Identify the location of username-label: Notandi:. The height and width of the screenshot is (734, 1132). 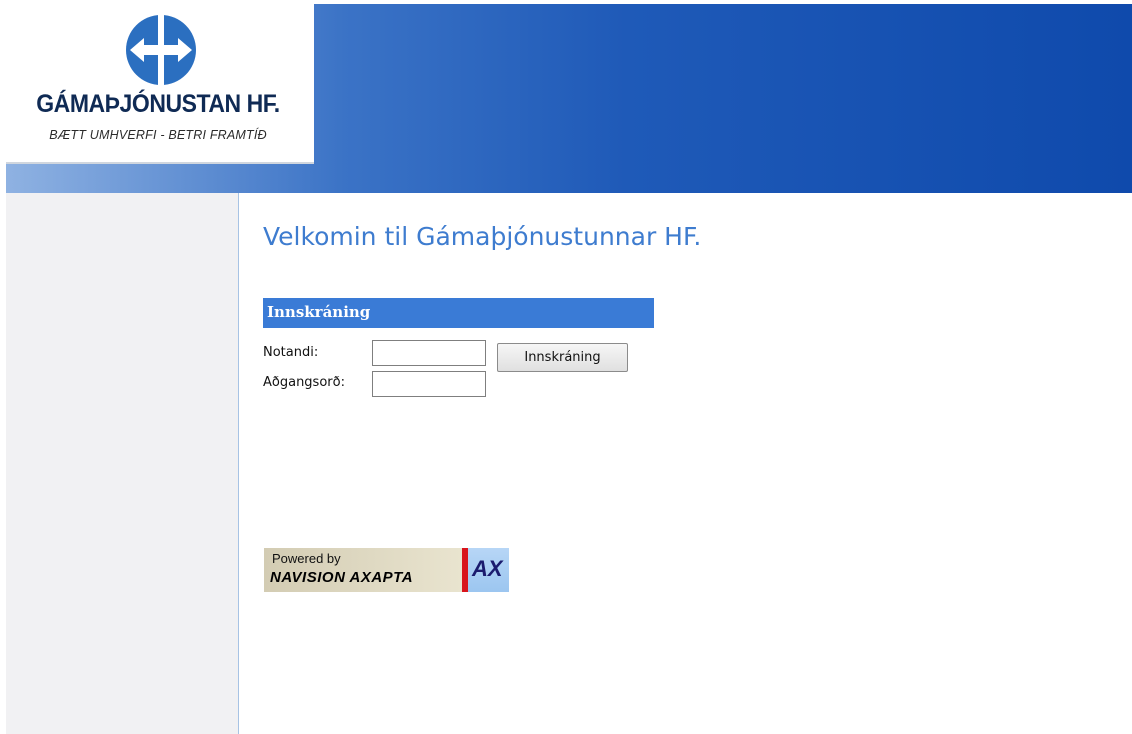
(291, 352).